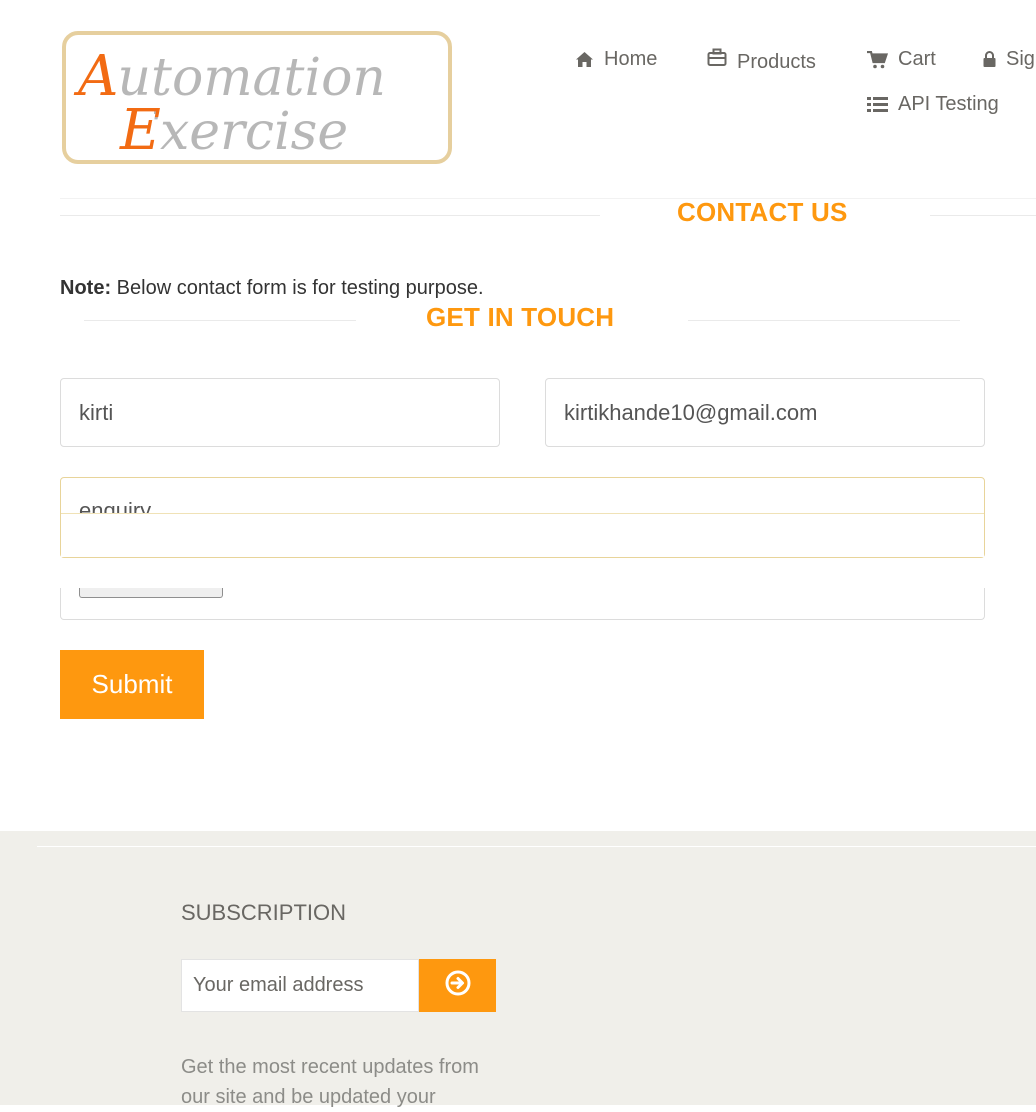 The height and width of the screenshot is (1112, 1036). I want to click on nav-api-testing: API Testing, so click(933, 104).